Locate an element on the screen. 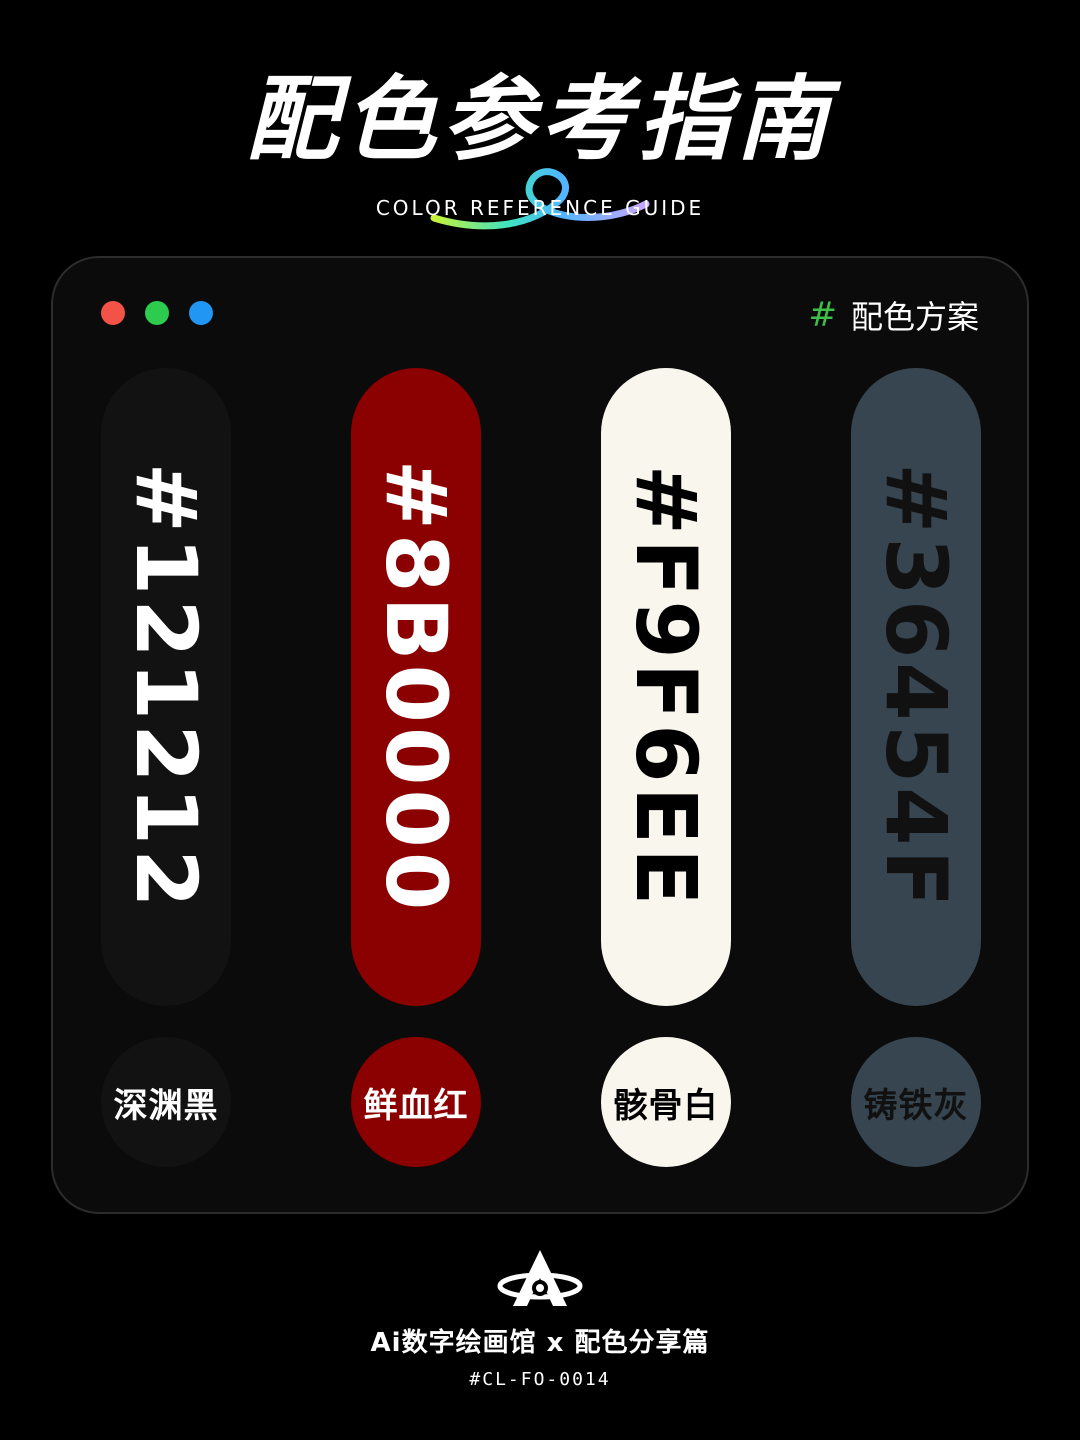 This screenshot has height=1440, width=1080. swatch-hex: #8B0000 is located at coordinates (416, 687).